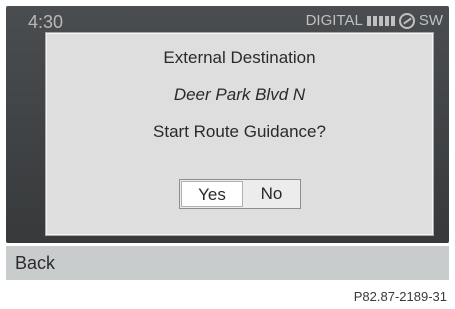  Describe the element at coordinates (239, 57) in the screenshot. I see `dialog-title: External Destination` at that location.